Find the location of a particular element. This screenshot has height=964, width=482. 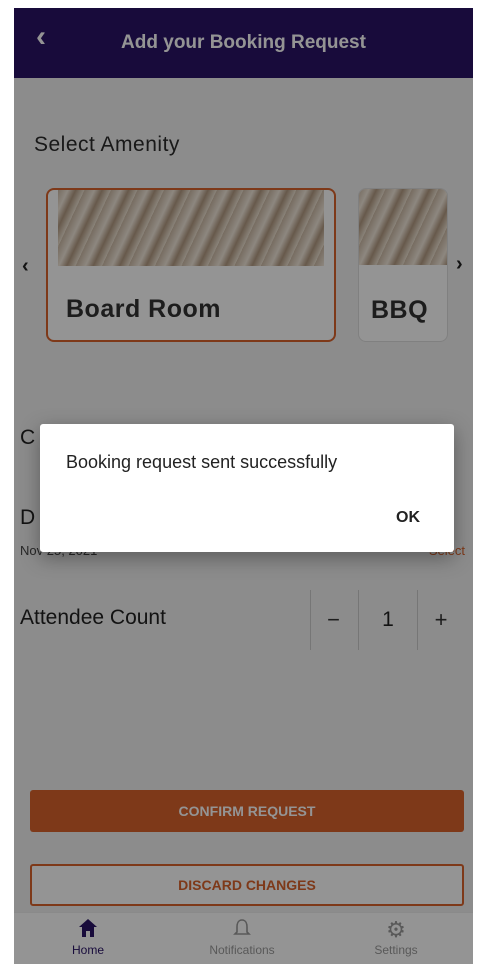

dialog-ok-button: OK is located at coordinates (408, 518).